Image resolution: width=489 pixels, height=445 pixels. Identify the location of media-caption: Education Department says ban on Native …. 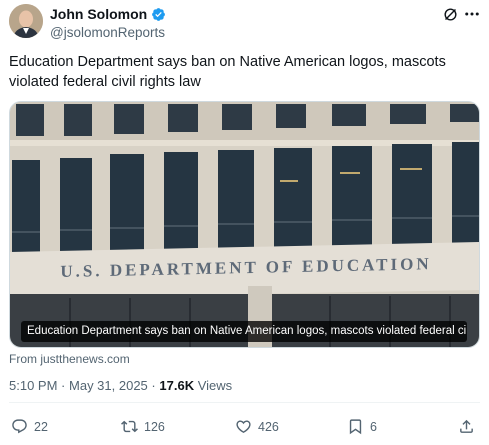
(244, 331).